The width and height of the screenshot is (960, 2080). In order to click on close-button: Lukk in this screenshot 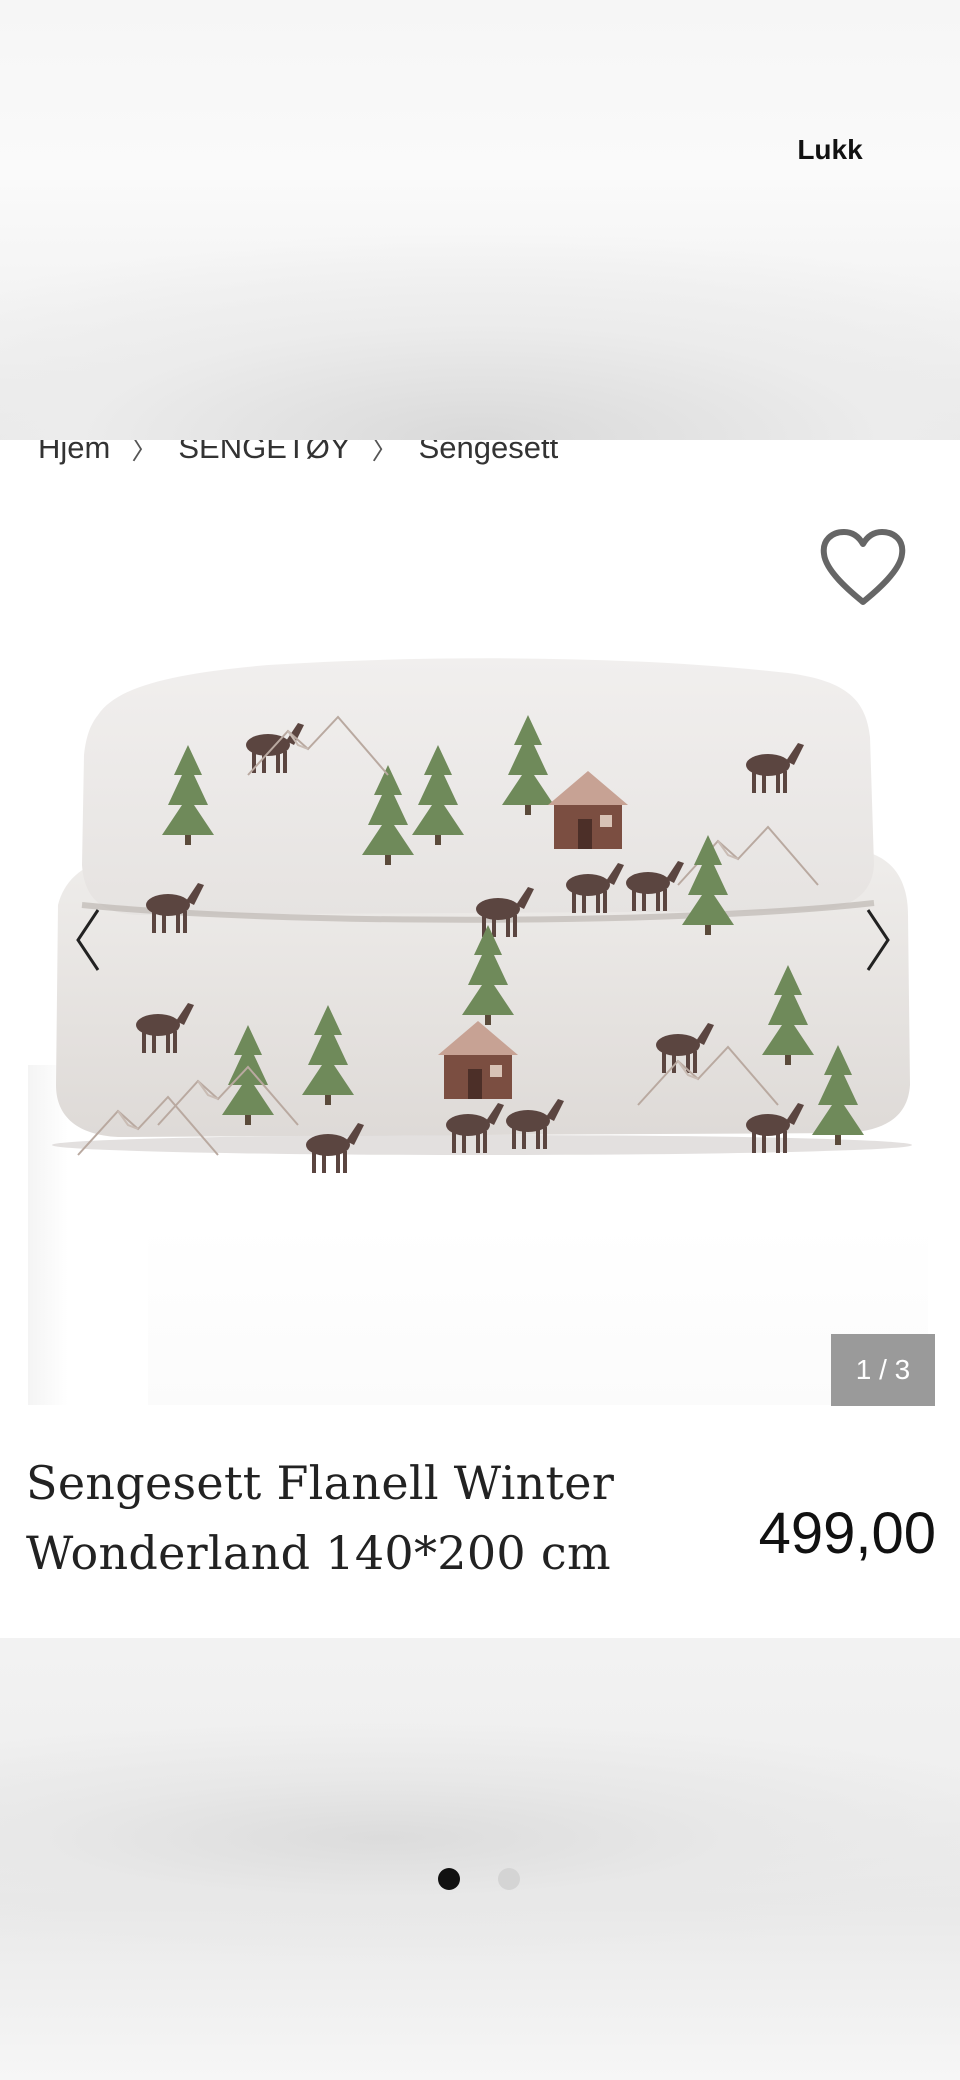, I will do `click(830, 150)`.